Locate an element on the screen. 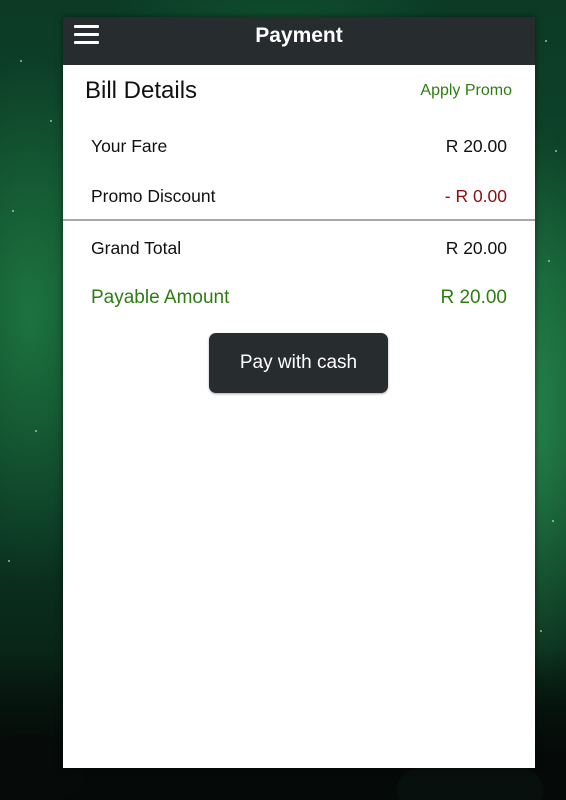  fare-label: Your Fare is located at coordinates (129, 146).